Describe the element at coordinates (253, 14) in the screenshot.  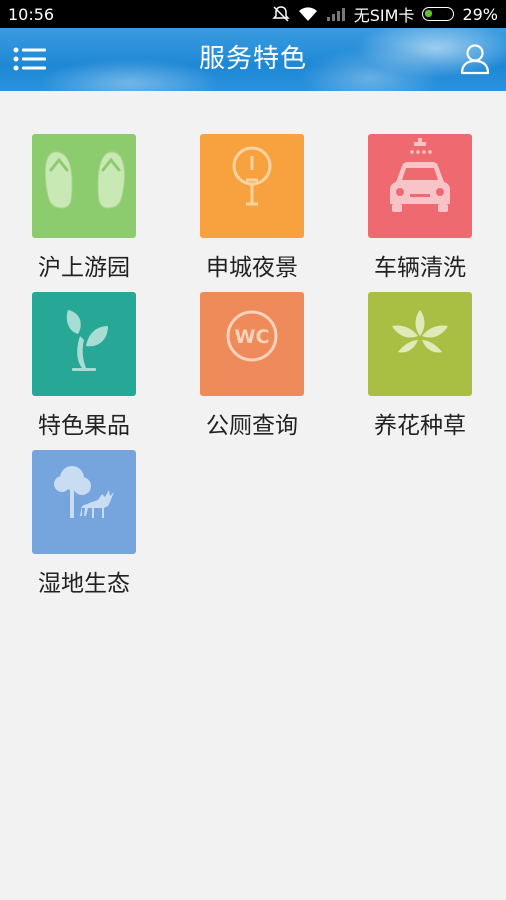
I see `status-bar: 10:56 无SIM卡 29%` at that location.